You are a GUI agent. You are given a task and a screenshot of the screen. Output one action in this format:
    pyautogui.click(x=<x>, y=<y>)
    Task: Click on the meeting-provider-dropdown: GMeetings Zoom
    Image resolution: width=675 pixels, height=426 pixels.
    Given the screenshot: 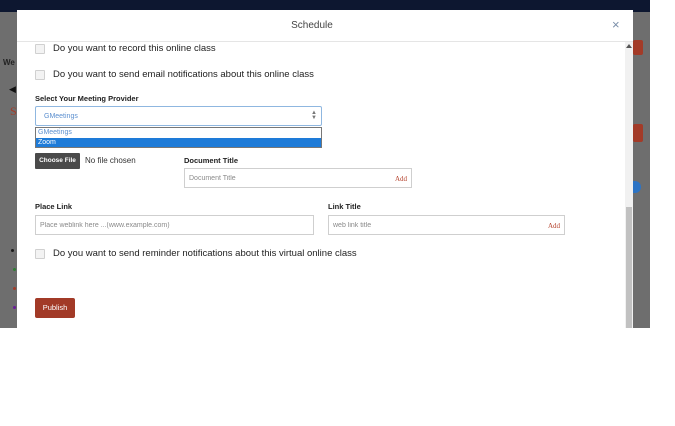 What is the action you would take?
    pyautogui.click(x=178, y=137)
    